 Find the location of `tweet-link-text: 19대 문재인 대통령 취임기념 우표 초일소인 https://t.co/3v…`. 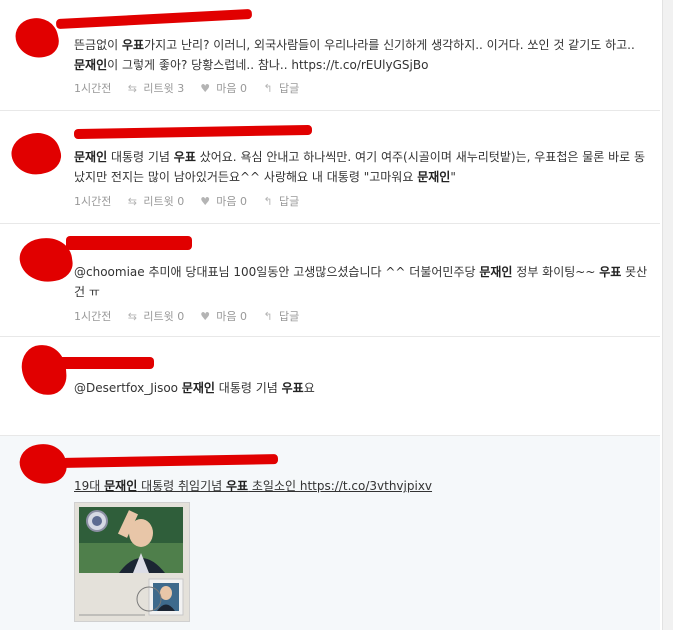

tweet-link-text: 19대 문재인 대통령 취임기념 우표 초일소인 https://t.co/3v… is located at coordinates (253, 486).